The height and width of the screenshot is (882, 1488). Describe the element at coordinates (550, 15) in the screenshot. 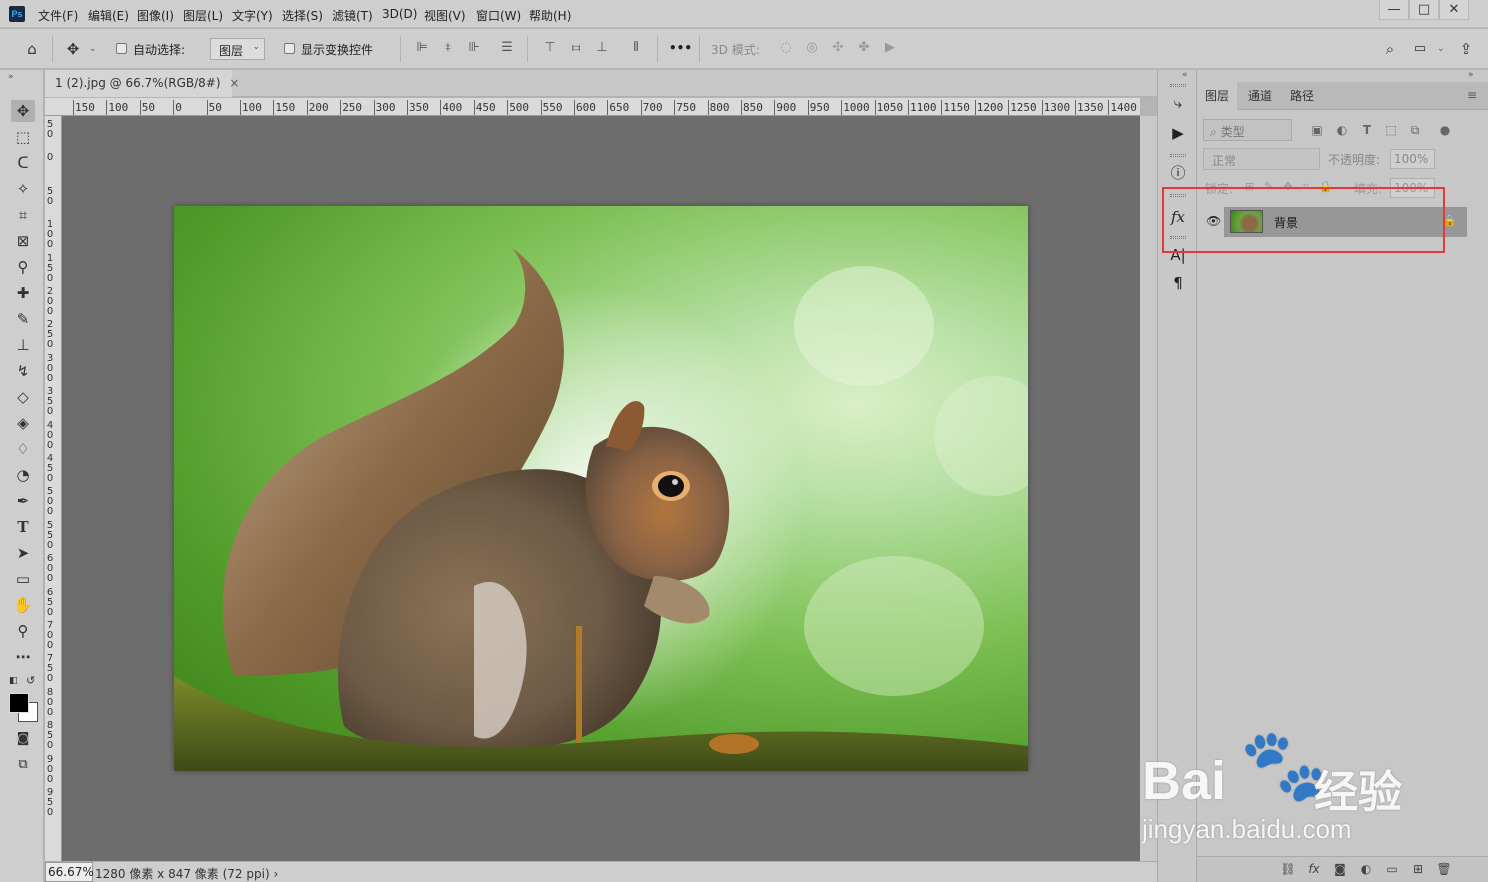

I see `menu-help: 帮助(H)` at that location.